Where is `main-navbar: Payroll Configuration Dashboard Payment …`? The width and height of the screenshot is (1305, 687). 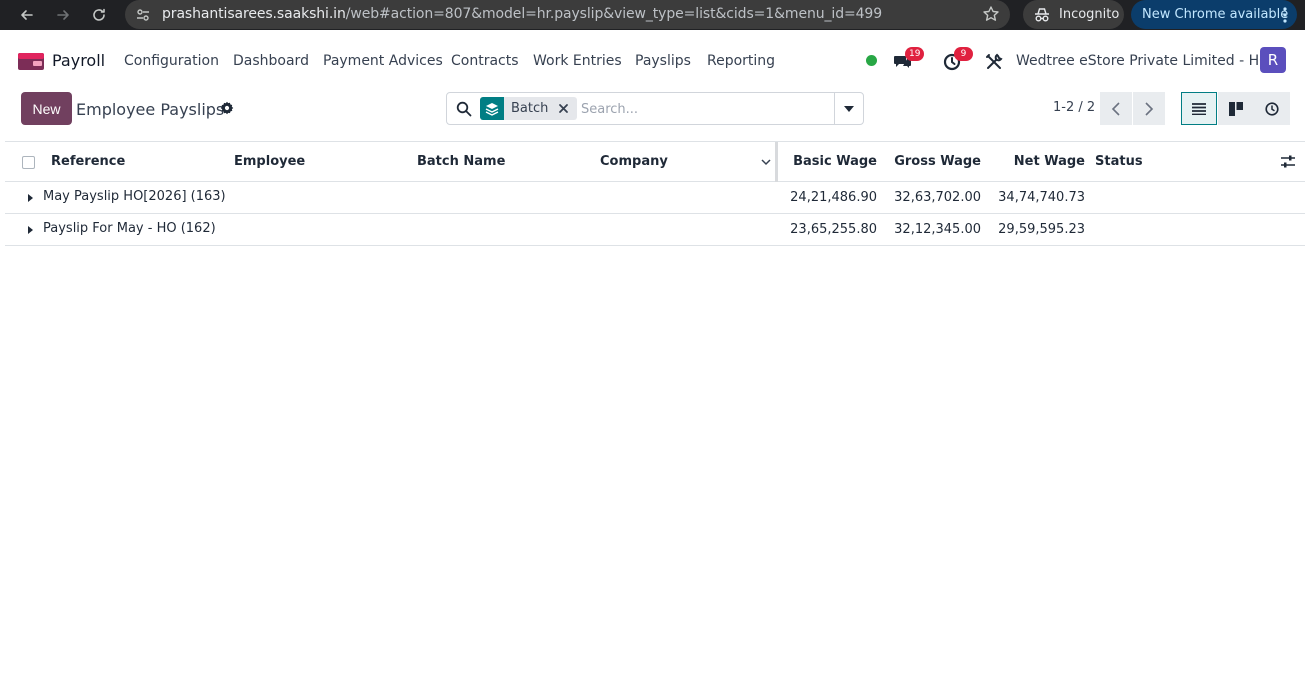 main-navbar: Payroll Configuration Dashboard Payment … is located at coordinates (652, 60).